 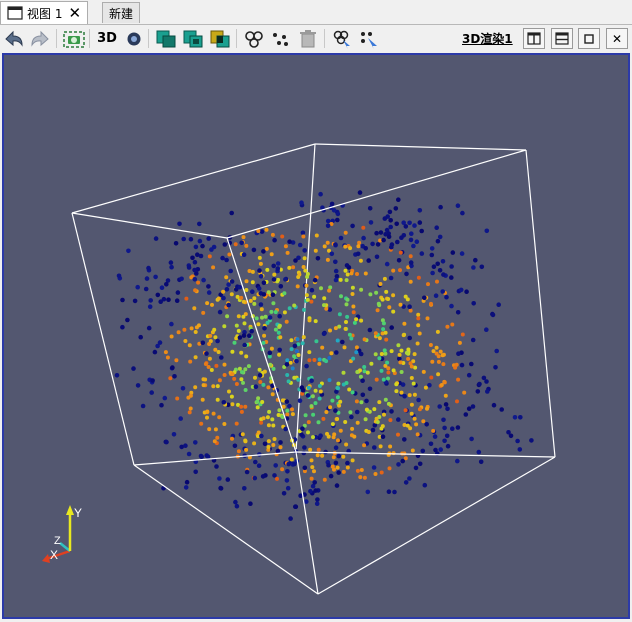 I want to click on select-block-button, so click(x=254, y=38).